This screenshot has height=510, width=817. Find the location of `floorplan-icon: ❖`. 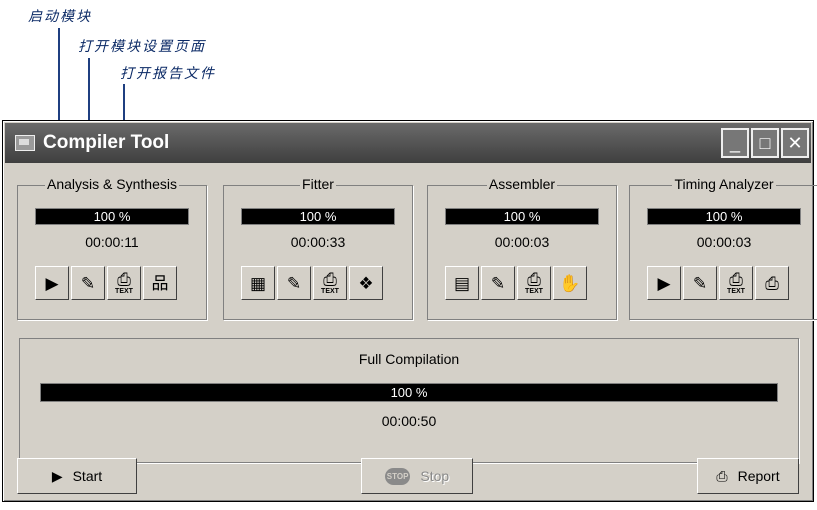

floorplan-icon: ❖ is located at coordinates (366, 283).